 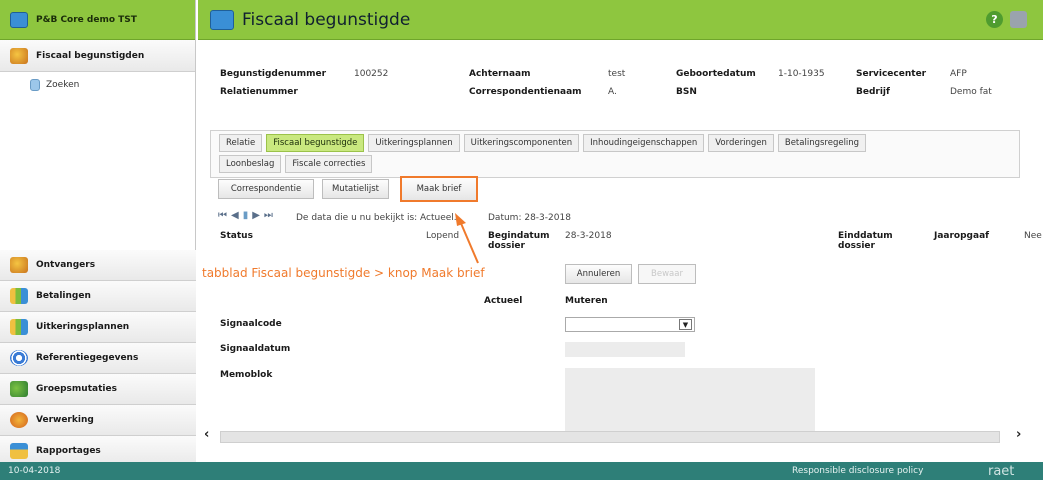 What do you see at coordinates (98, 296) in the screenshot?
I see `sidebar-item-betalingen: Betalingen` at bounding box center [98, 296].